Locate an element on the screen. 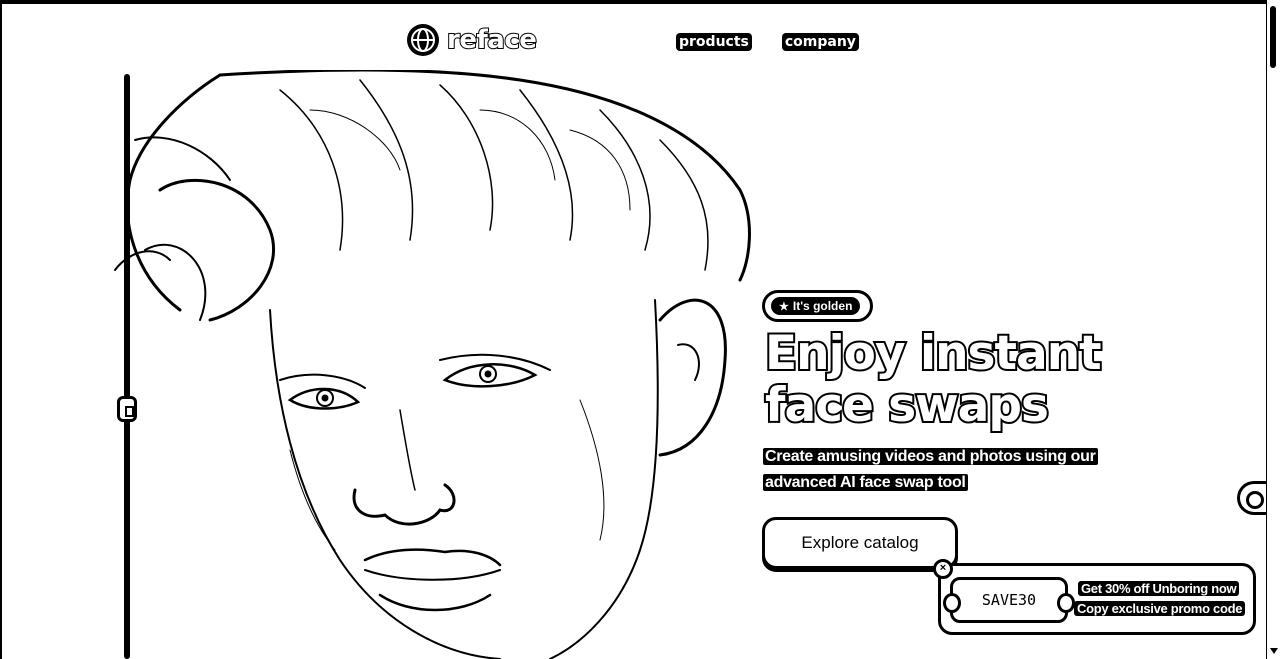 The height and width of the screenshot is (659, 1280). promo-close-icon: × is located at coordinates (943, 569).